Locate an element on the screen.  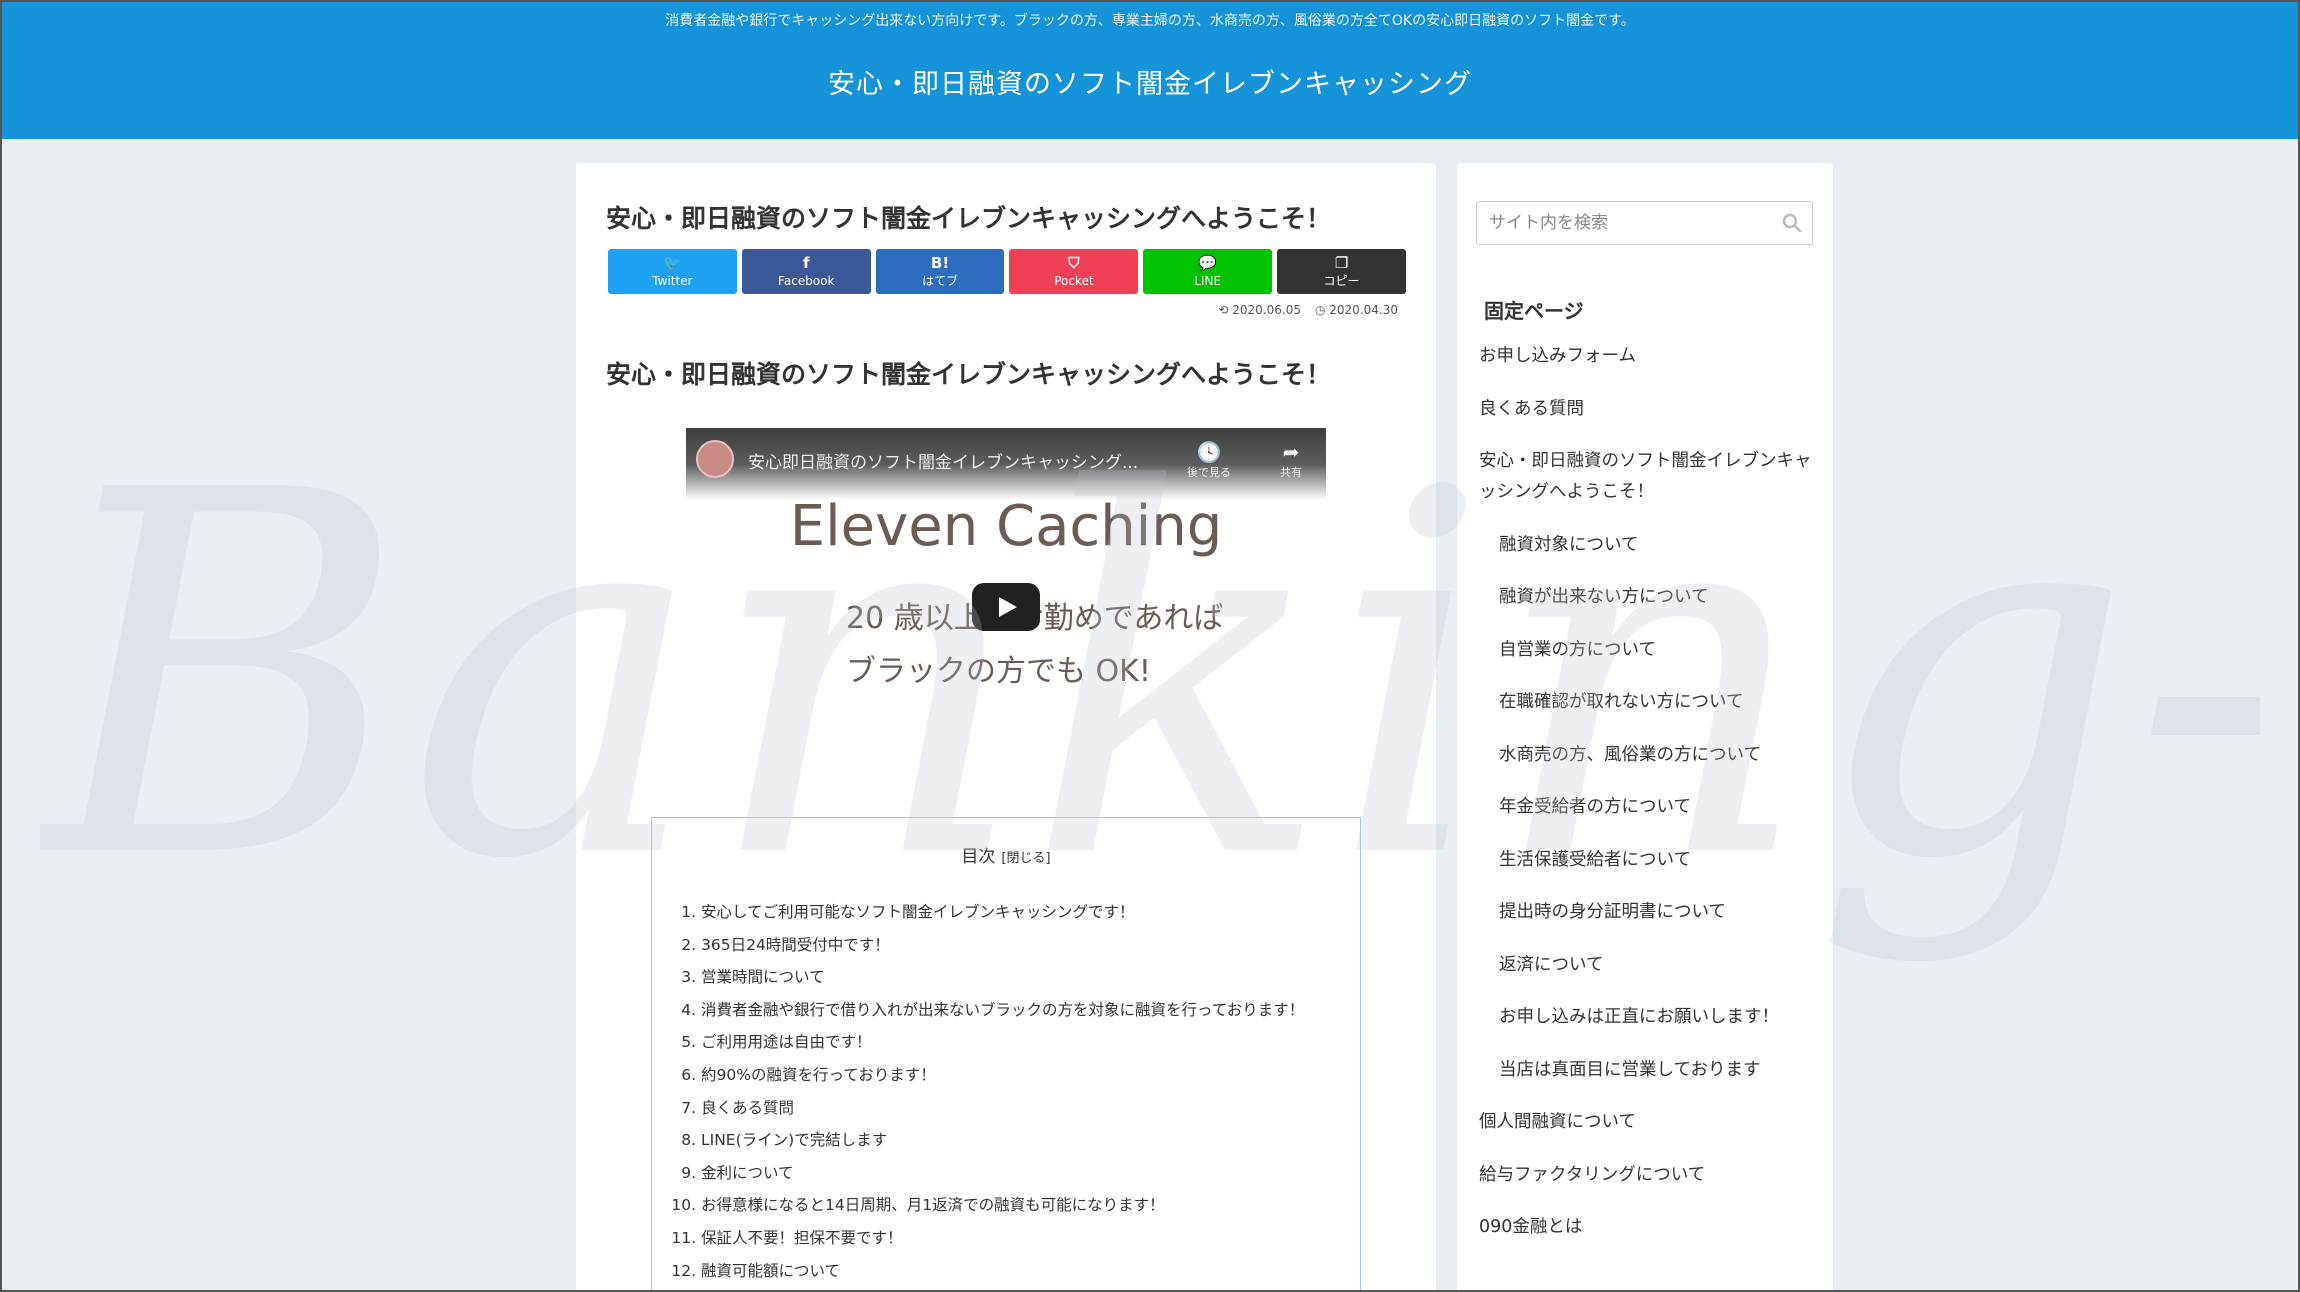
share-button-copy: ❐ コピー is located at coordinates (1341, 271).